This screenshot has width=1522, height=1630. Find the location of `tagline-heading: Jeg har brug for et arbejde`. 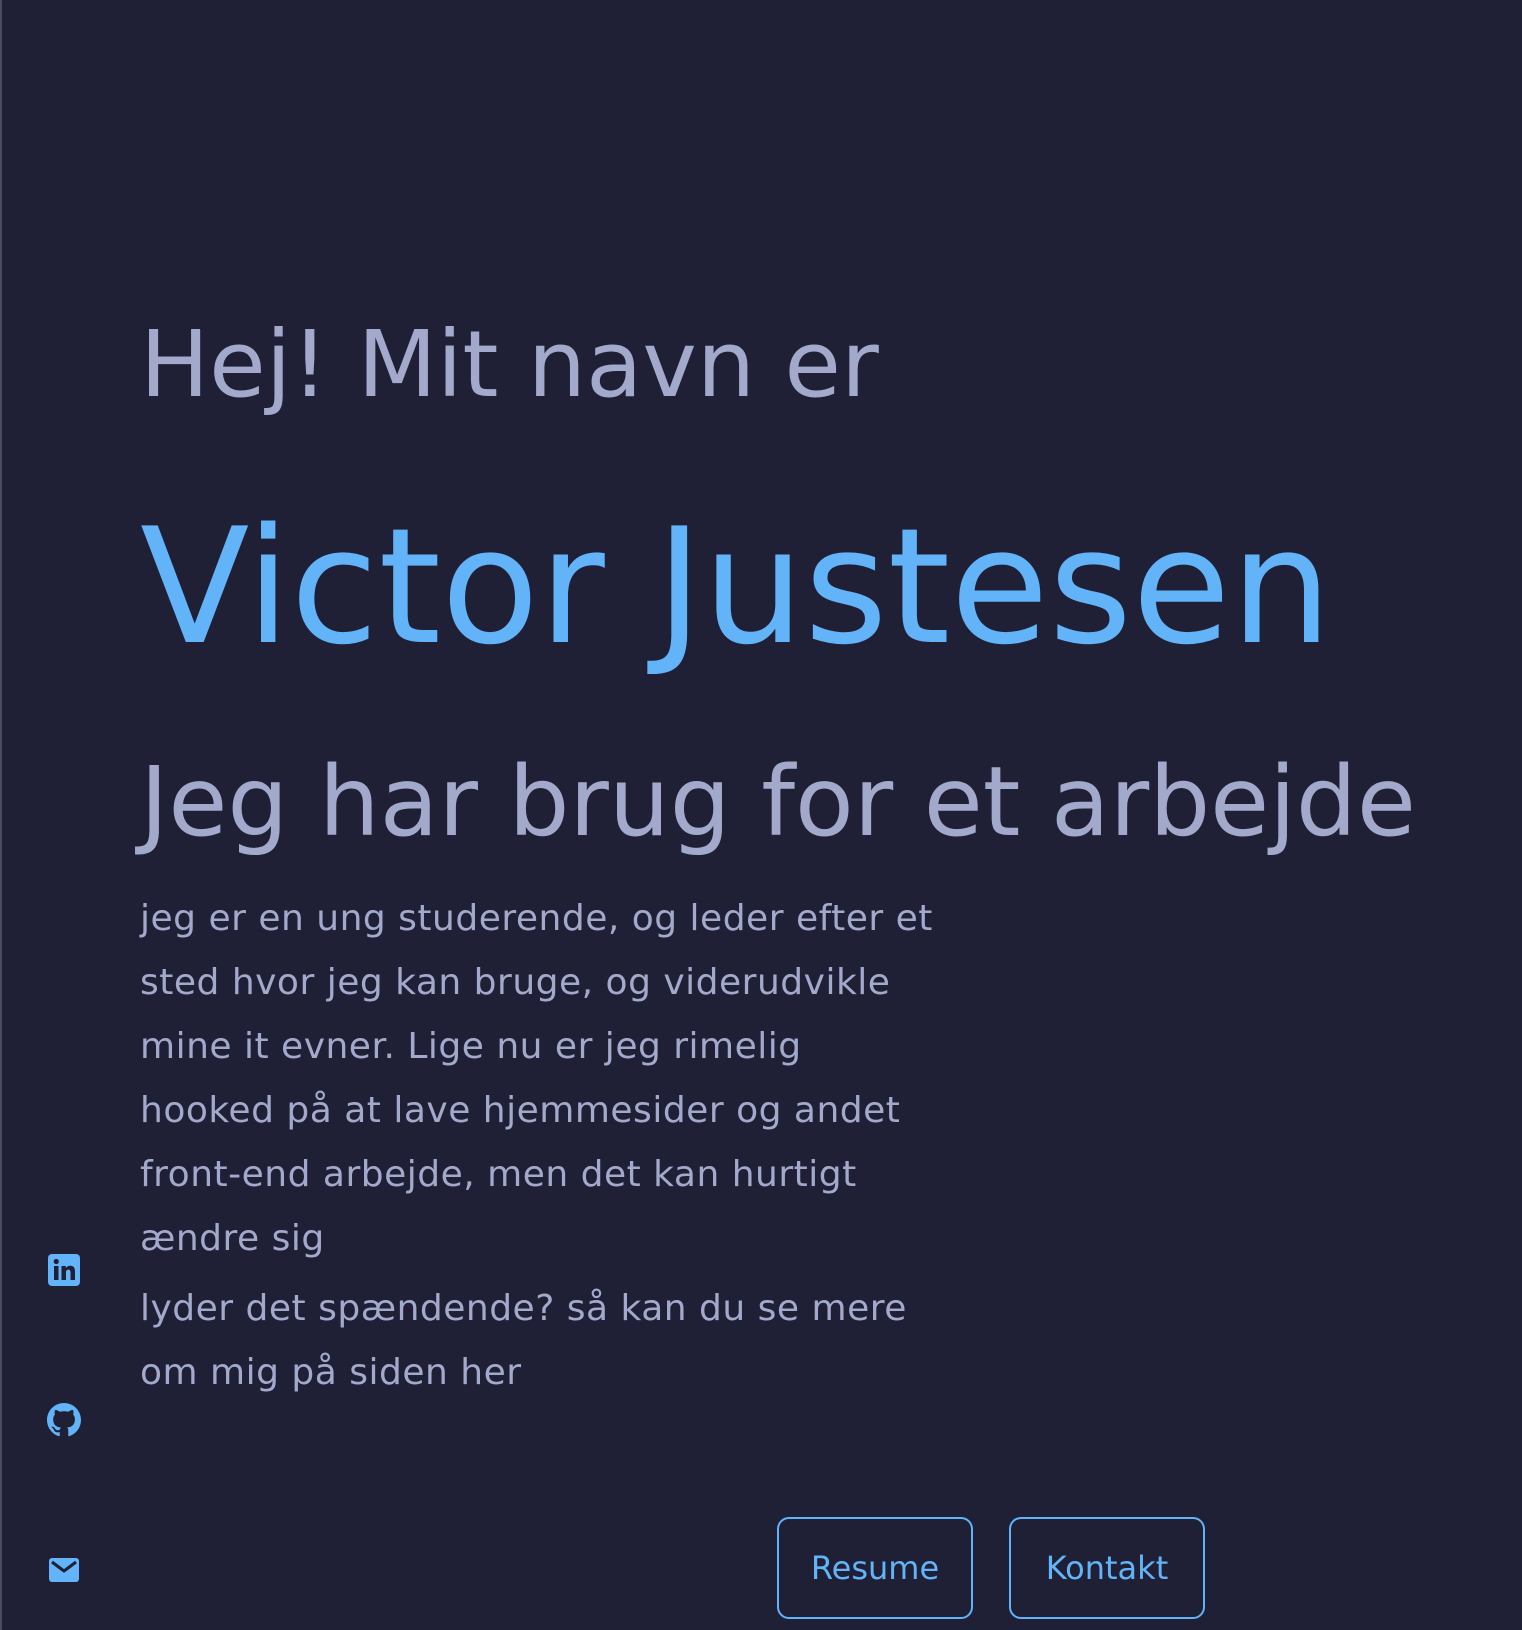

tagline-heading: Jeg har brug for et arbejde is located at coordinates (778, 802).